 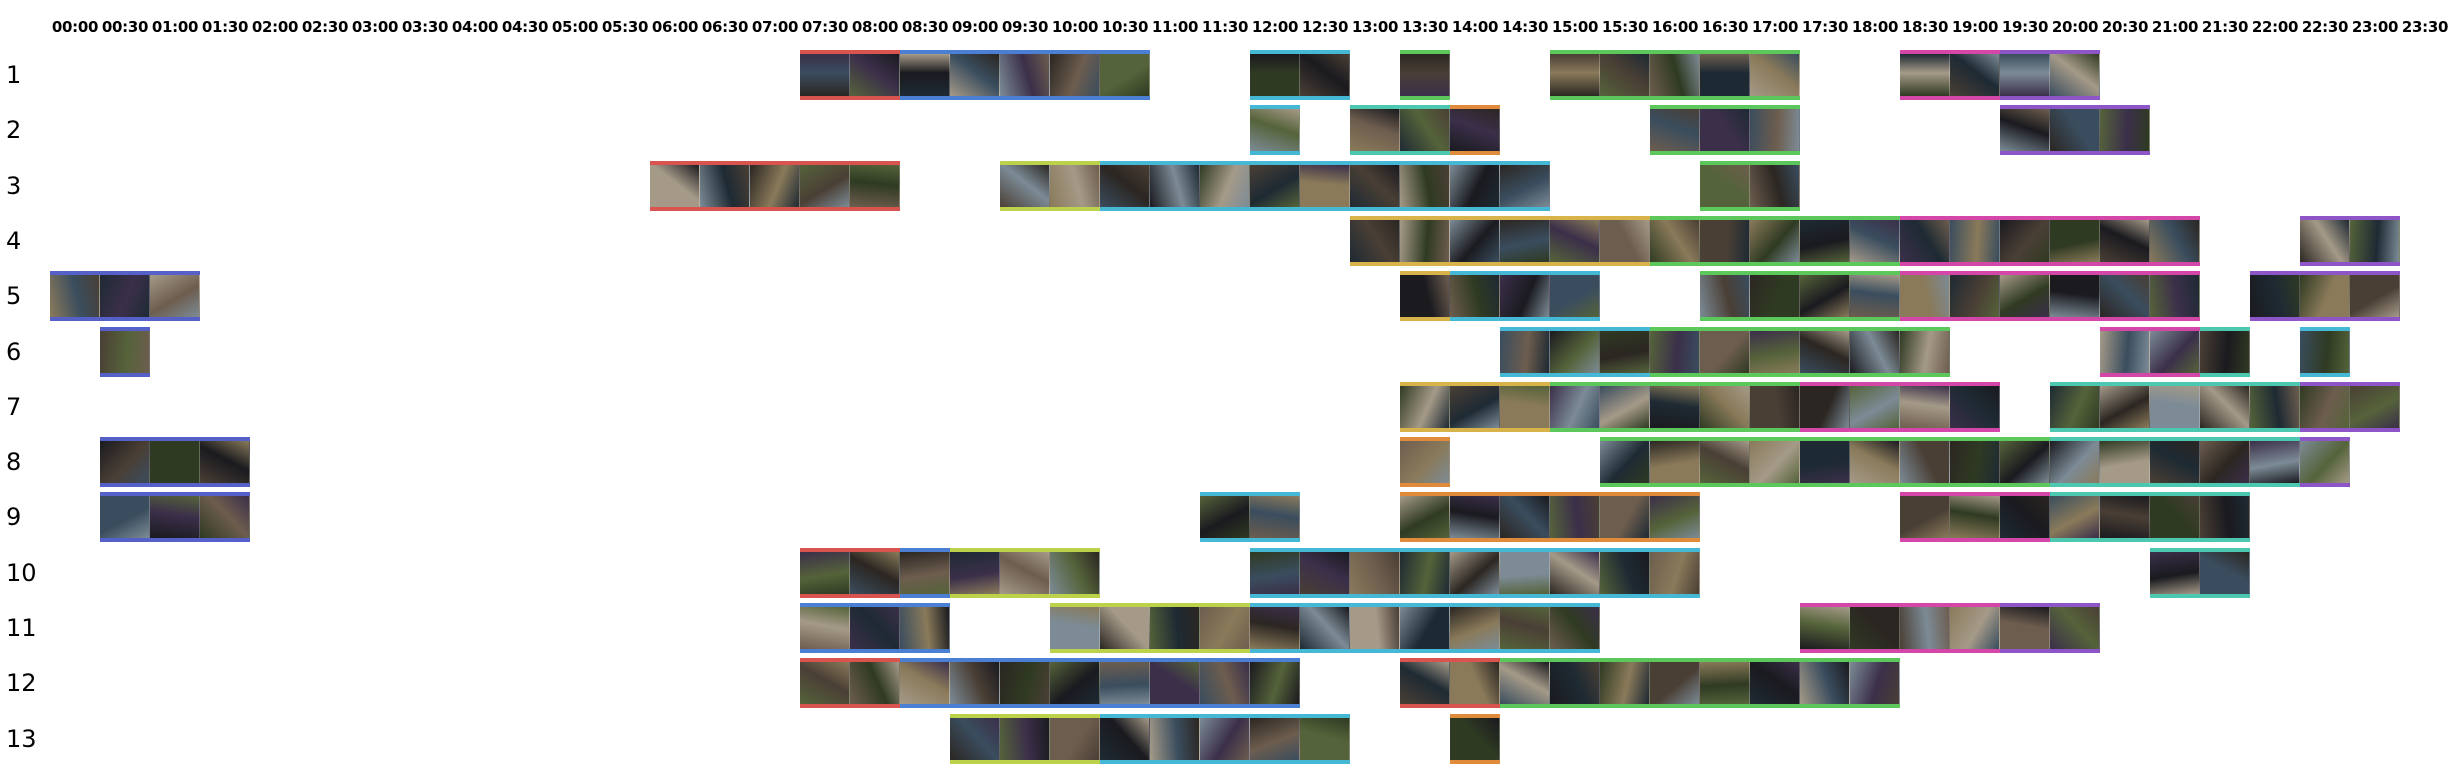 I want to click on time-label: 13:00, so click(x=1375, y=27).